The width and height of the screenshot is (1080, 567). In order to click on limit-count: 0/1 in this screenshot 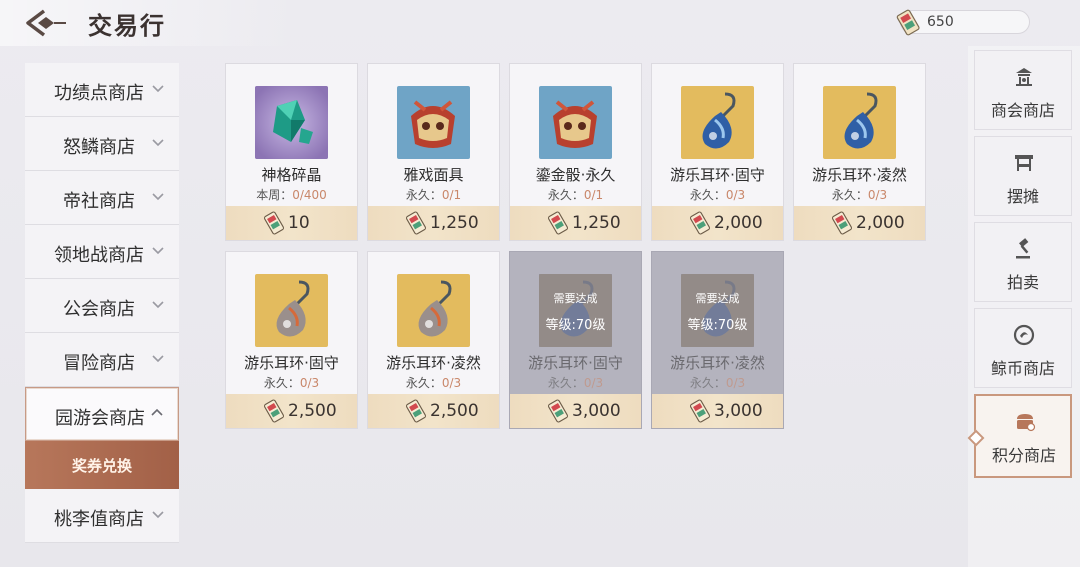, I will do `click(593, 195)`.